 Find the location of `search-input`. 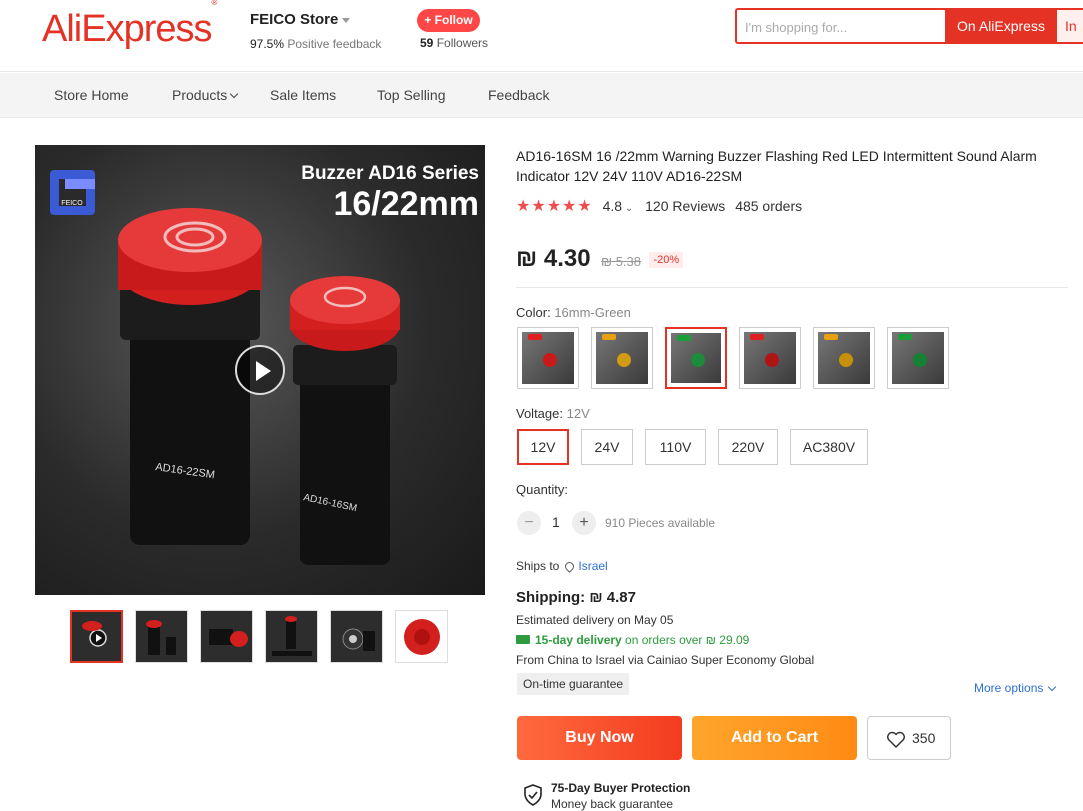

search-input is located at coordinates (840, 27).